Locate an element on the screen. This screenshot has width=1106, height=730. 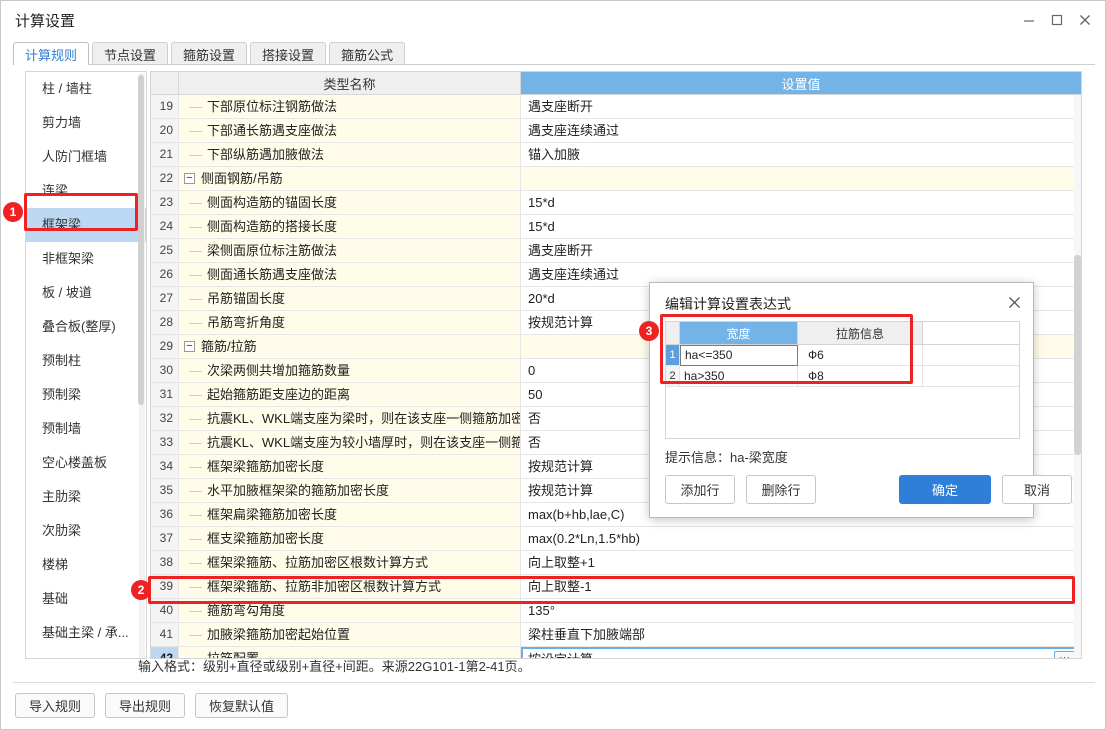
row-label-text: 箍筋/拉筋 is located at coordinates (229, 346).